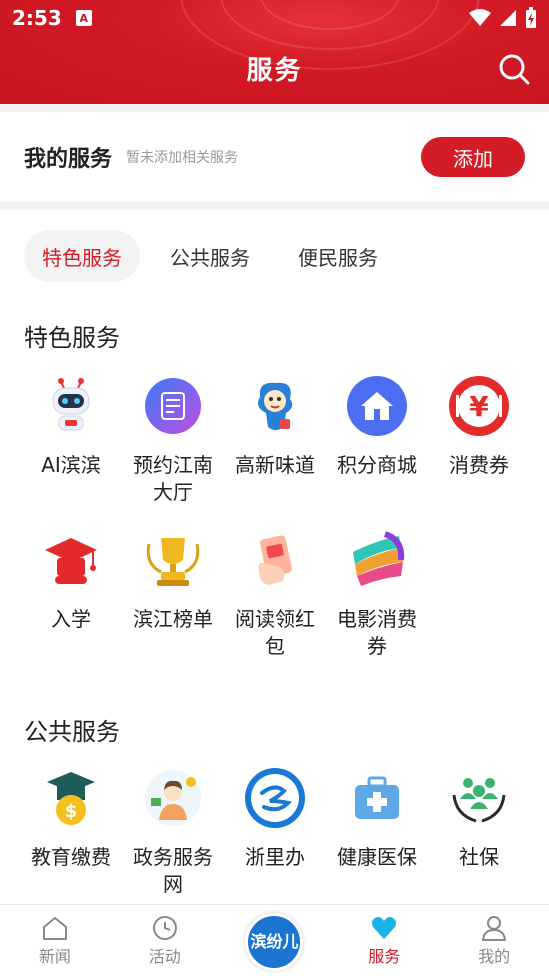 This screenshot has height=976, width=549. What do you see at coordinates (71, 798) in the screenshot?
I see `tuition-icon: $` at bounding box center [71, 798].